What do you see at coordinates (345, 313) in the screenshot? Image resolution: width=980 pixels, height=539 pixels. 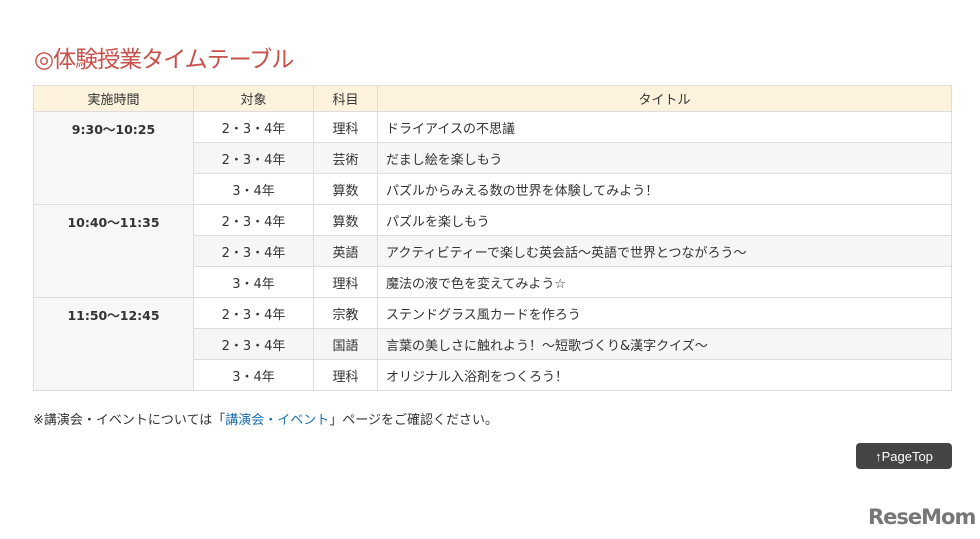 I see `subject-cell: 宗教` at bounding box center [345, 313].